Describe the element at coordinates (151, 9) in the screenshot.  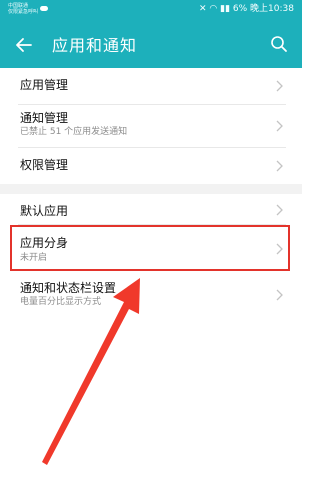
I see `status-bar: 中国联通 仅限紧急呼叫 ✕ ◠ ▮▮ 6% 晚上10:38` at that location.